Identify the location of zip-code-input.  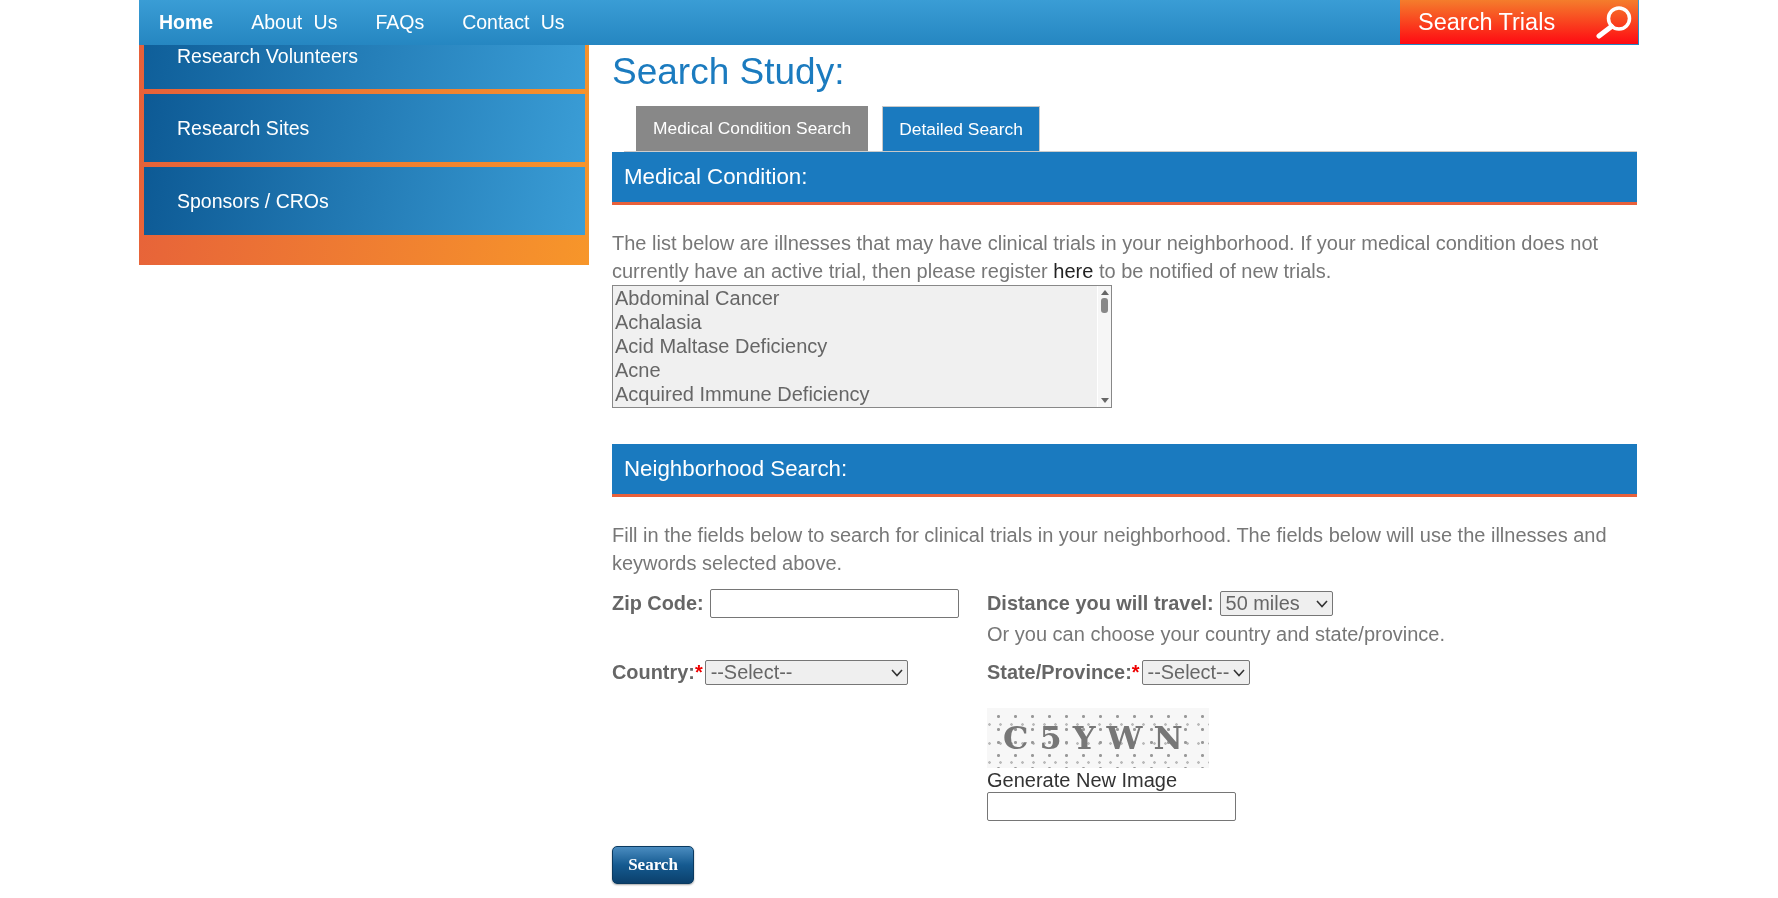
(834, 603).